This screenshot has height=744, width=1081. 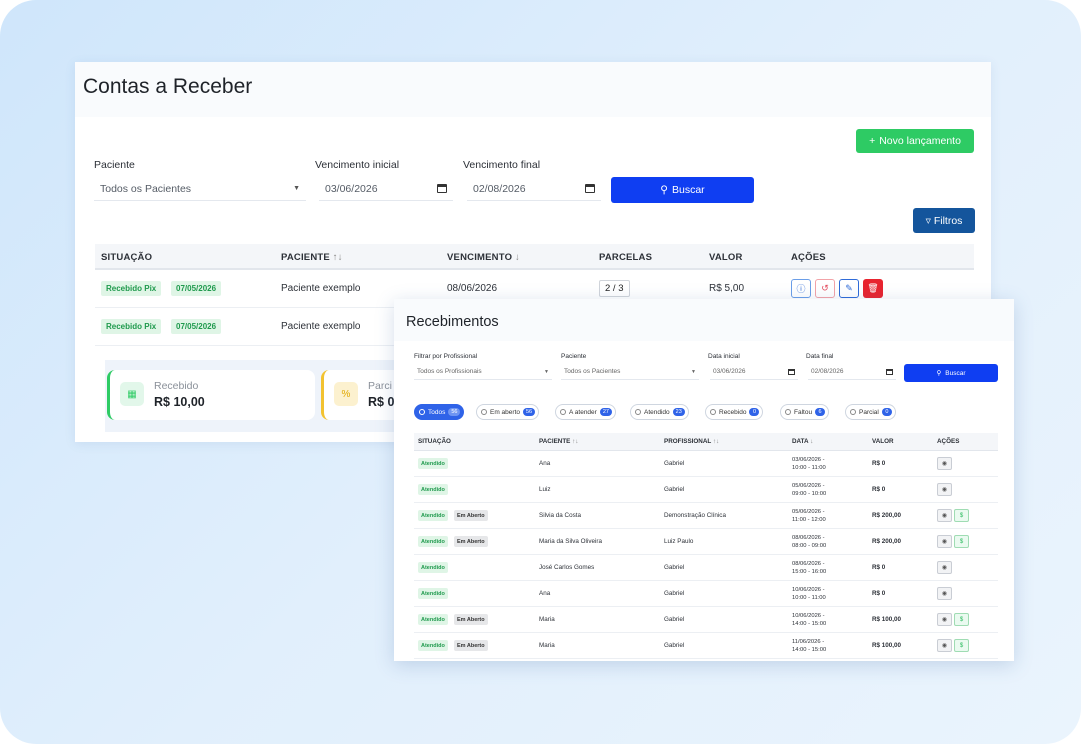 What do you see at coordinates (704, 320) in the screenshot?
I see `panel-header: Recebimentos` at bounding box center [704, 320].